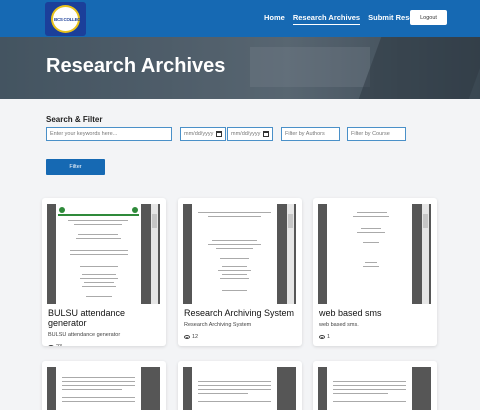 Image resolution: width=480 pixels, height=410 pixels. I want to click on logout-button: Logout, so click(428, 17).